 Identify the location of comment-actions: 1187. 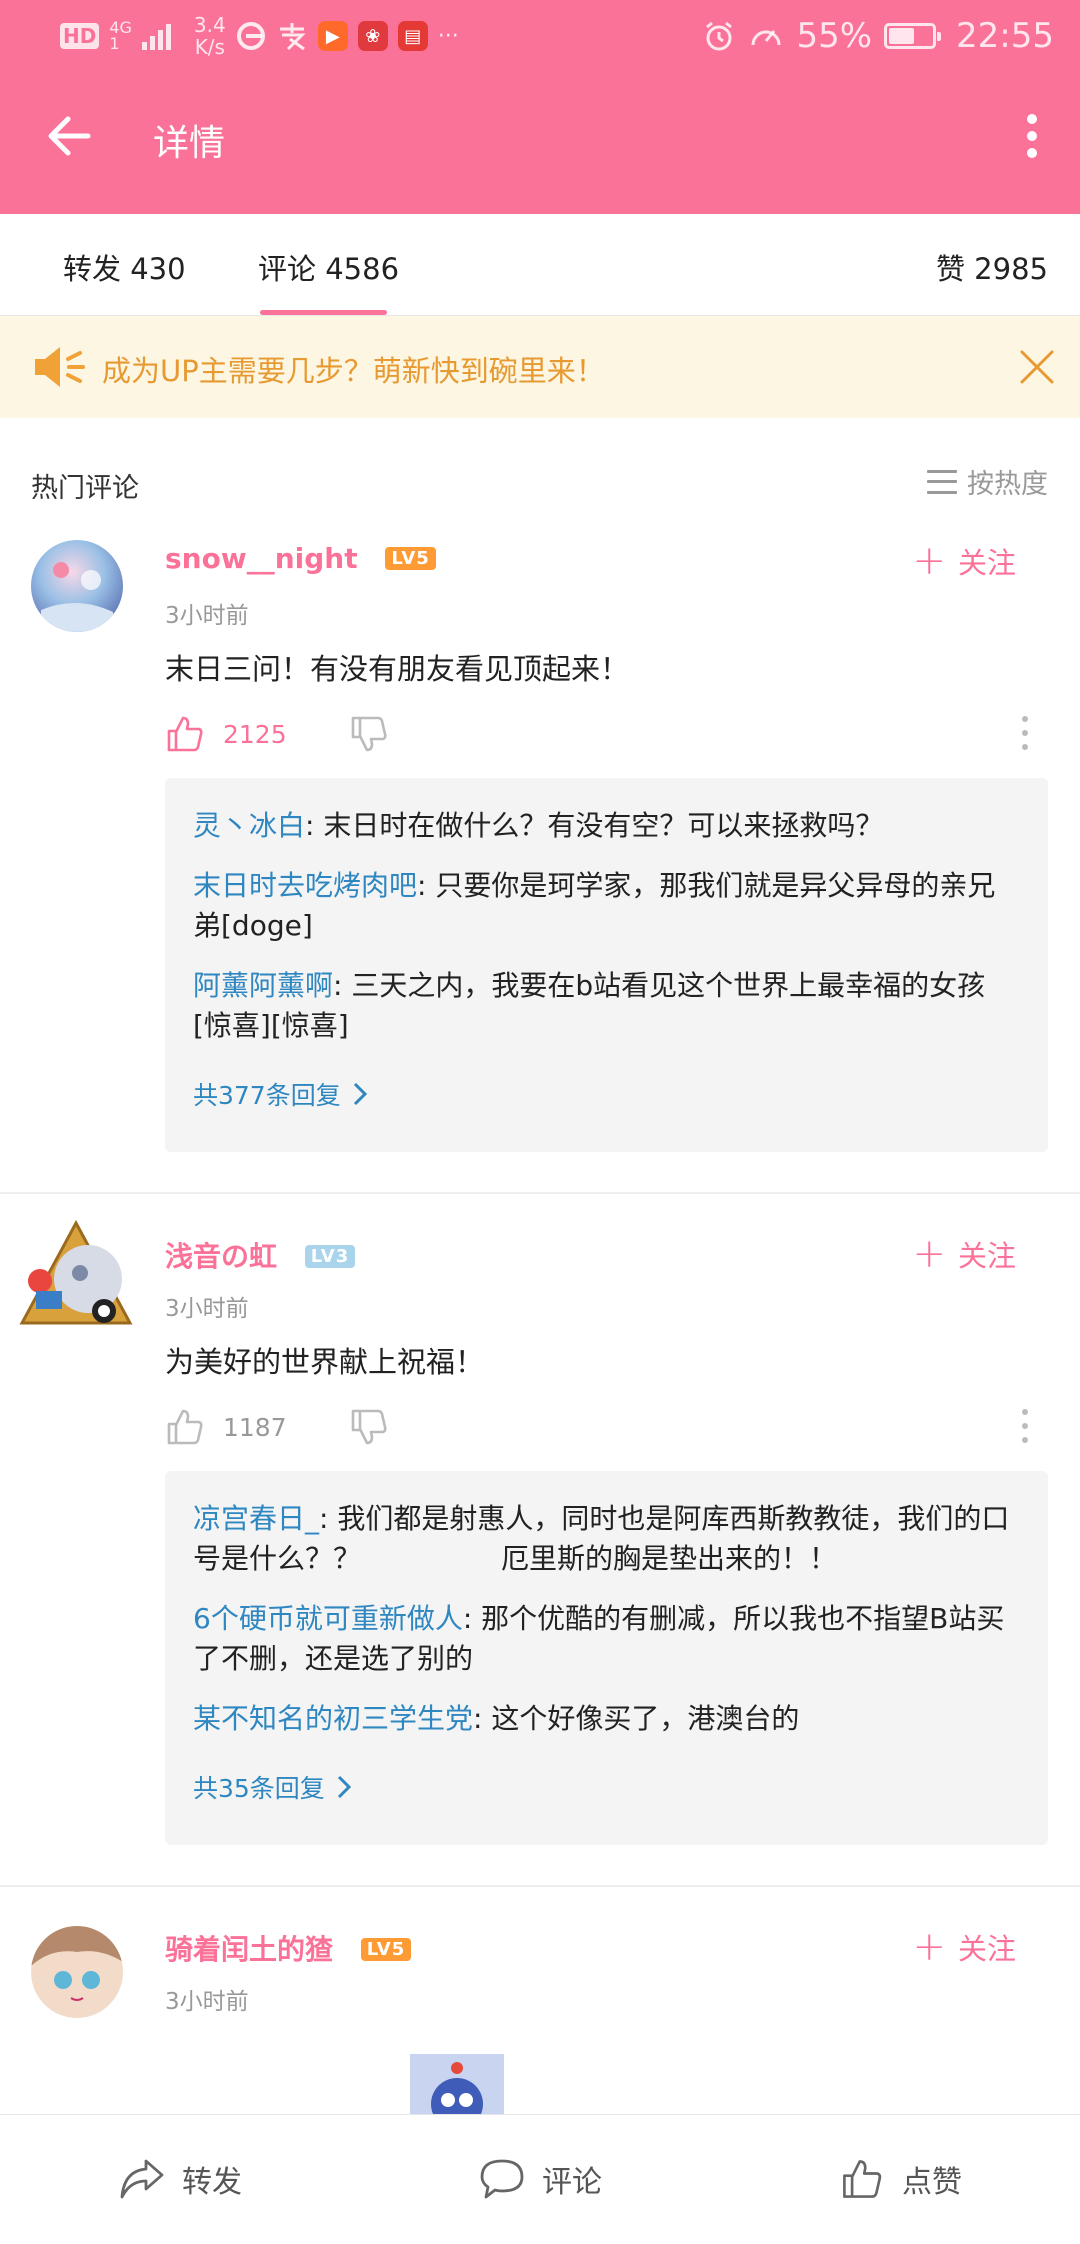
(277, 1427).